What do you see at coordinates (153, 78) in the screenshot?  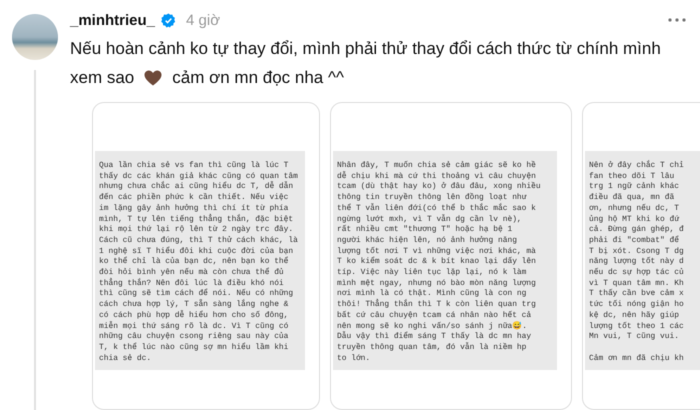 I see `heart-icon` at bounding box center [153, 78].